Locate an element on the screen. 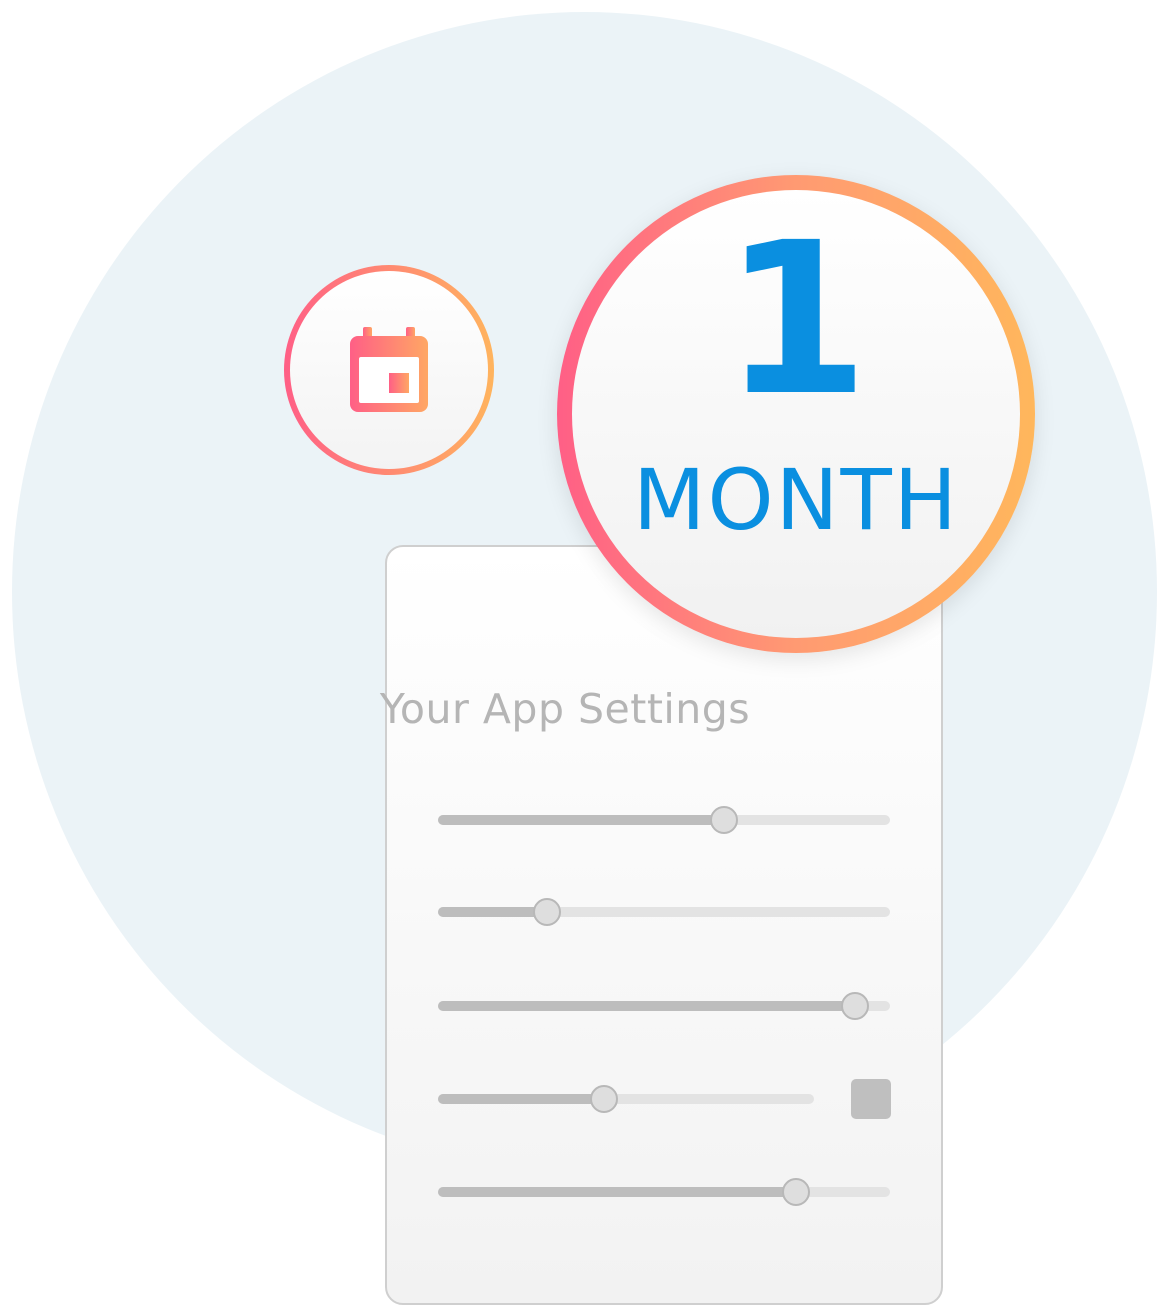  month-count: 1 is located at coordinates (796, 319).